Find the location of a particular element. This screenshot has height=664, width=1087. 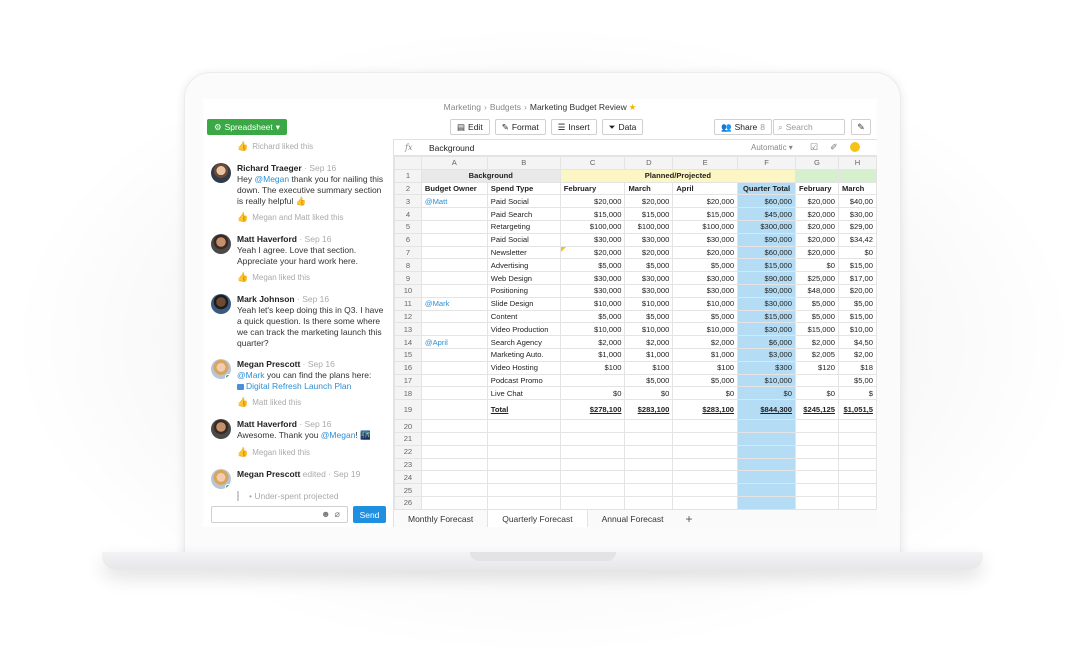

attachment-icon: ⌀ is located at coordinates (336, 514).